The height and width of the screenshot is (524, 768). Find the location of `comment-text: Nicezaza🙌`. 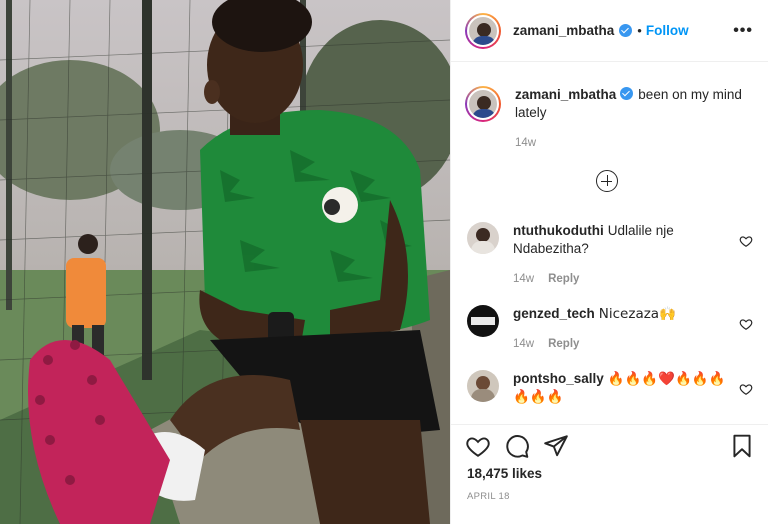

comment-text: Nicezaza🙌 is located at coordinates (637, 314).